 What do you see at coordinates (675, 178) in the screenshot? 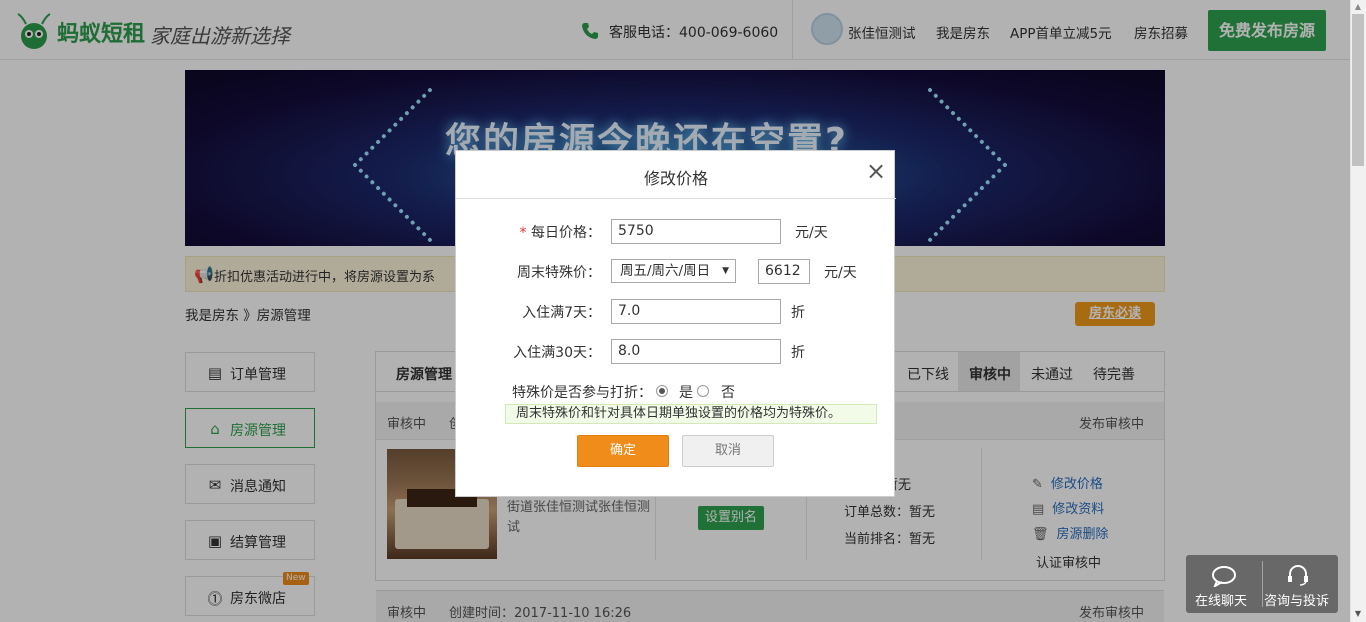
I see `dialog-title: 修改价格` at bounding box center [675, 178].